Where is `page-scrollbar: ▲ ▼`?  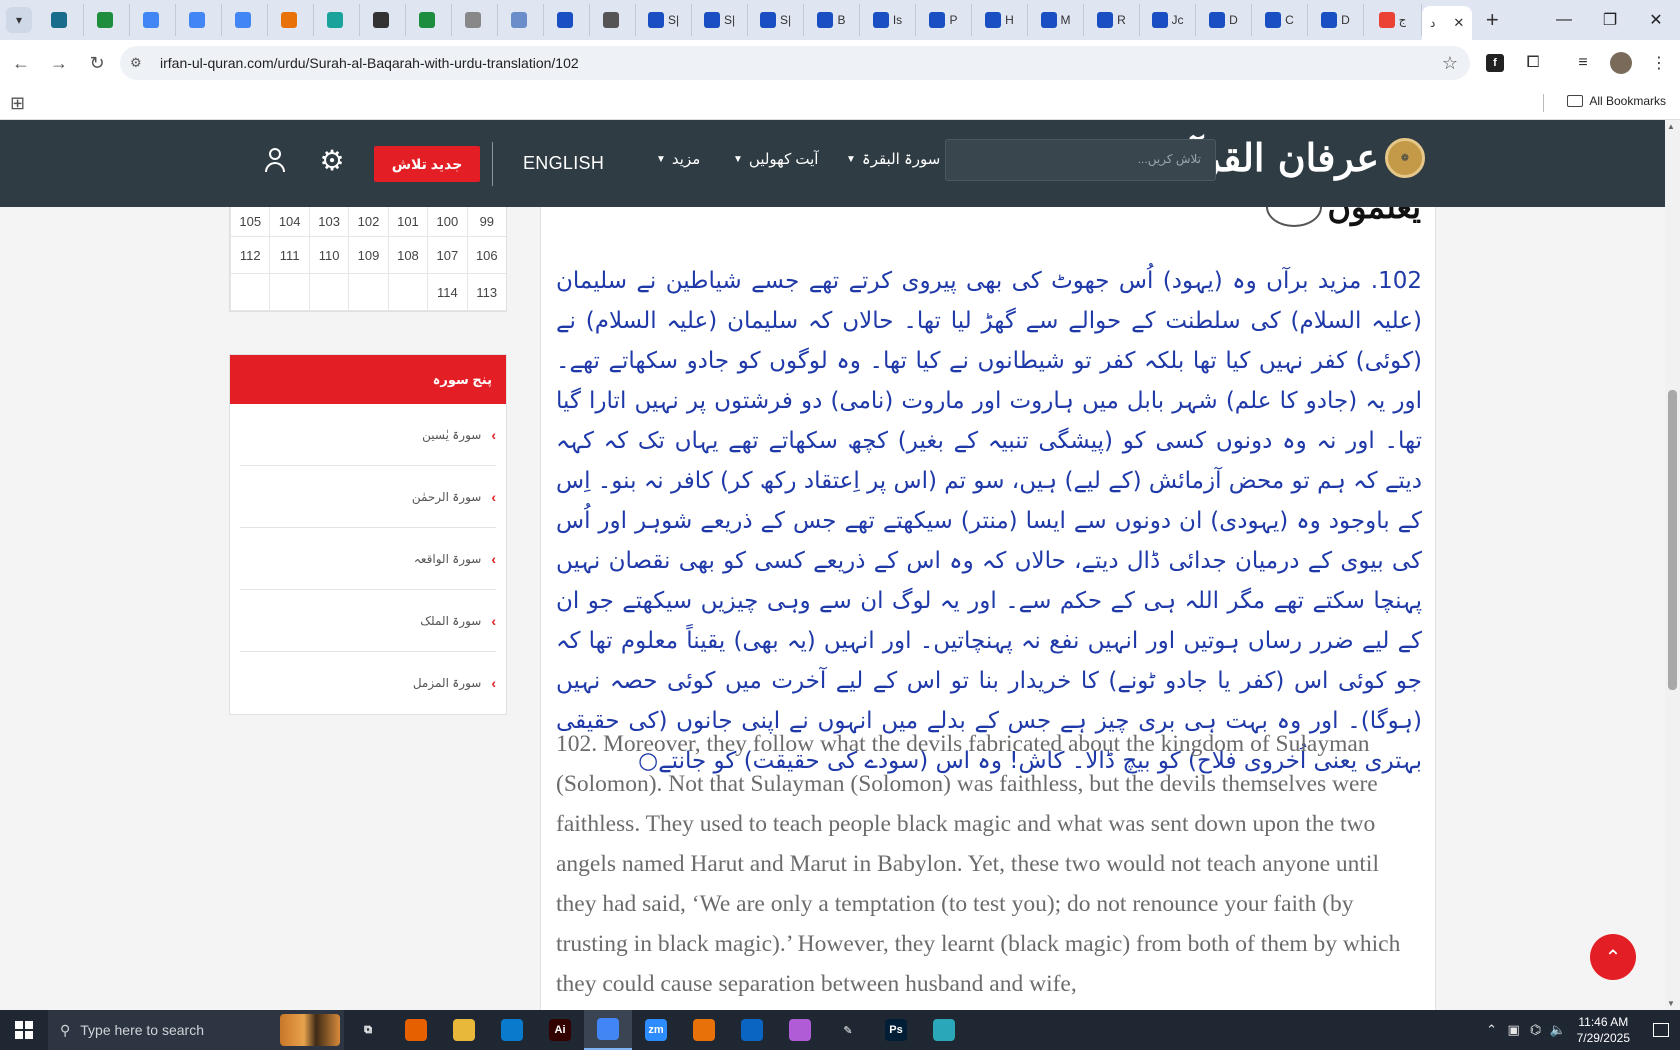 page-scrollbar: ▲ ▼ is located at coordinates (1672, 565).